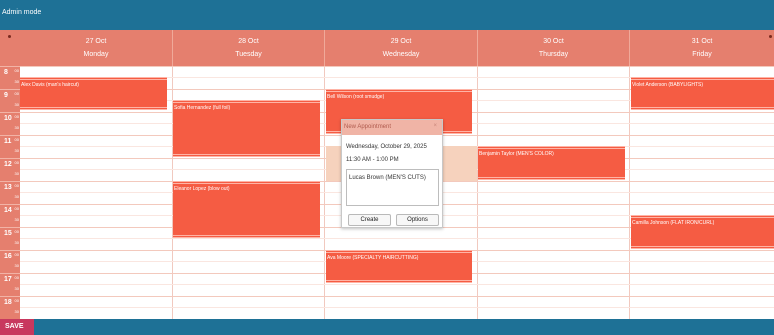  What do you see at coordinates (516, 154) in the screenshot?
I see `event-label: Benjamin Taylor (MEN'S COLOR)` at bounding box center [516, 154].